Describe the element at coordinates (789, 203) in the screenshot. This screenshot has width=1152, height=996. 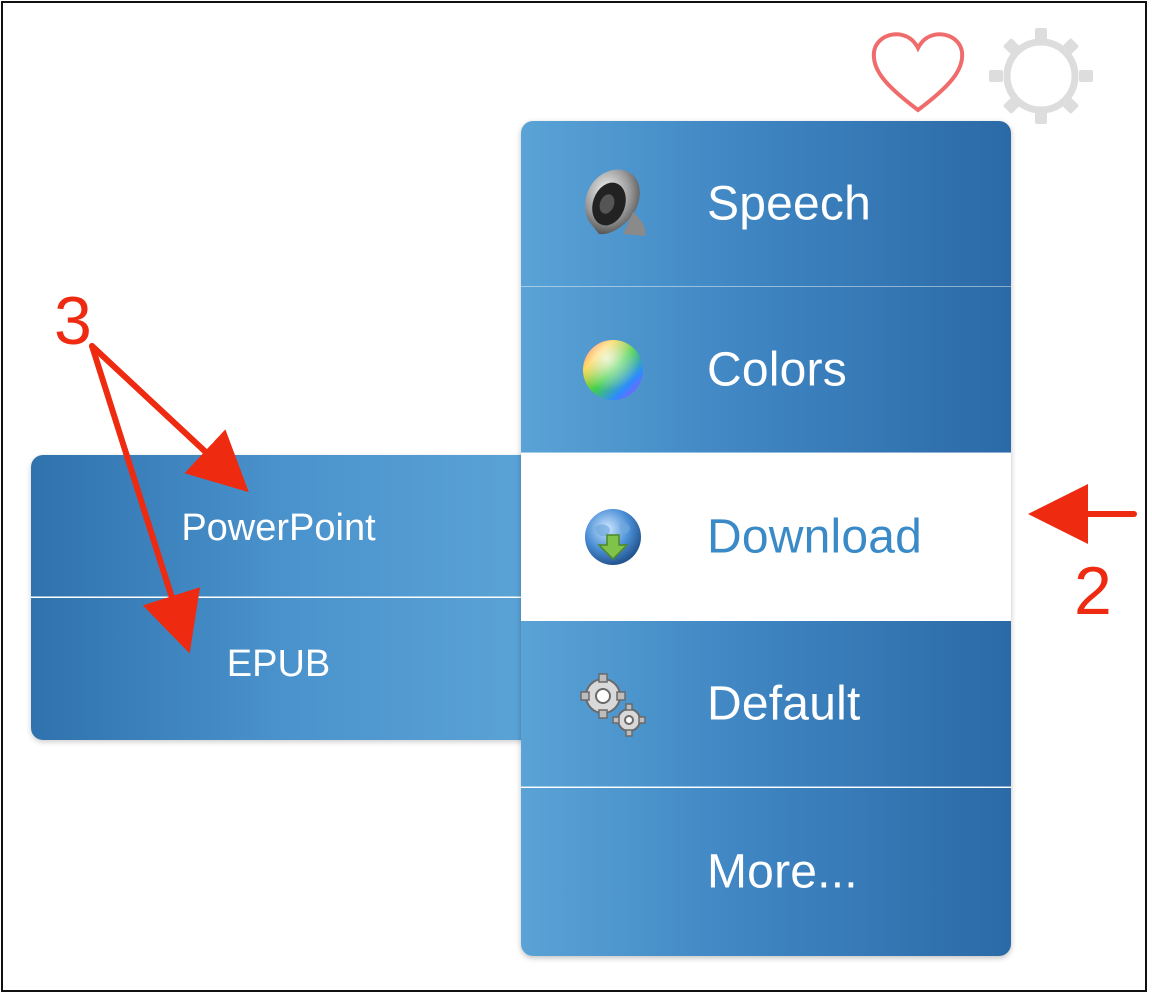
I see `menu-item-label: Speech` at that location.